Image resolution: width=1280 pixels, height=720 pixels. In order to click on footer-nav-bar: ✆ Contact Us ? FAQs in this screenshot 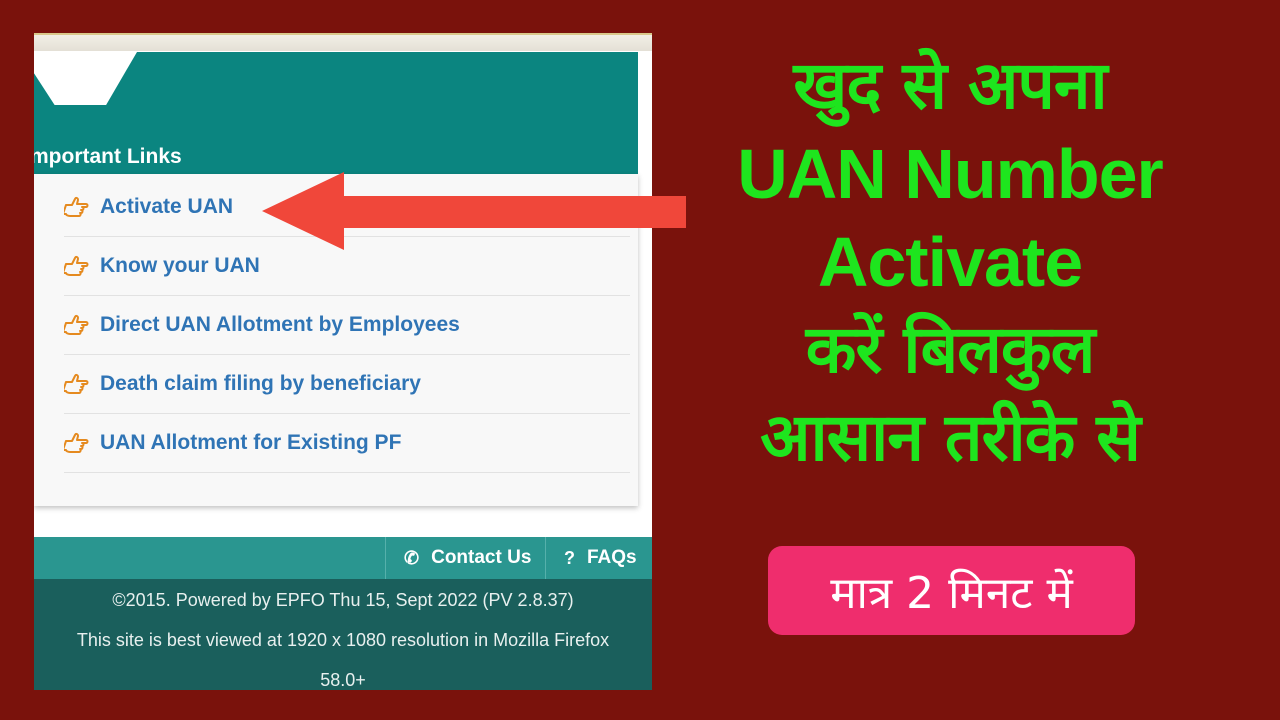, I will do `click(343, 558)`.